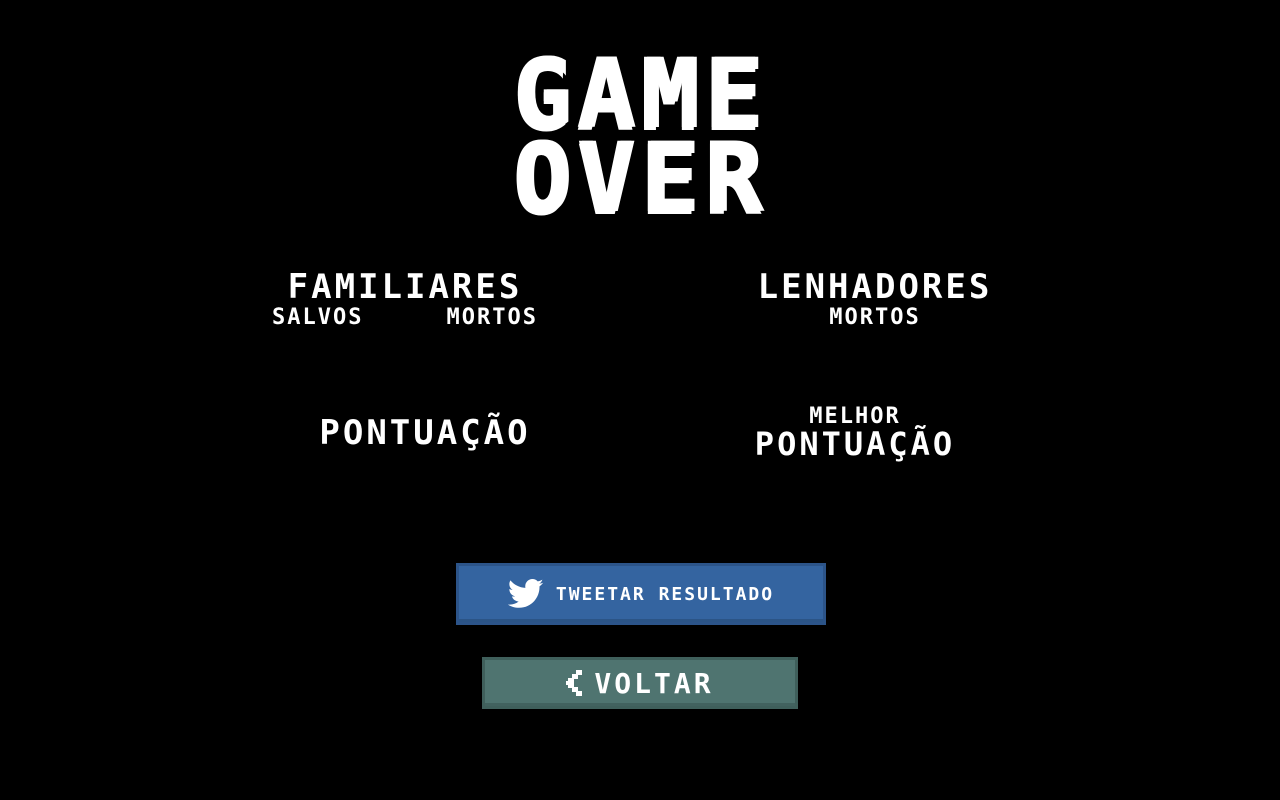 The image size is (1280, 800). I want to click on title-line-2: OVER, so click(640, 178).